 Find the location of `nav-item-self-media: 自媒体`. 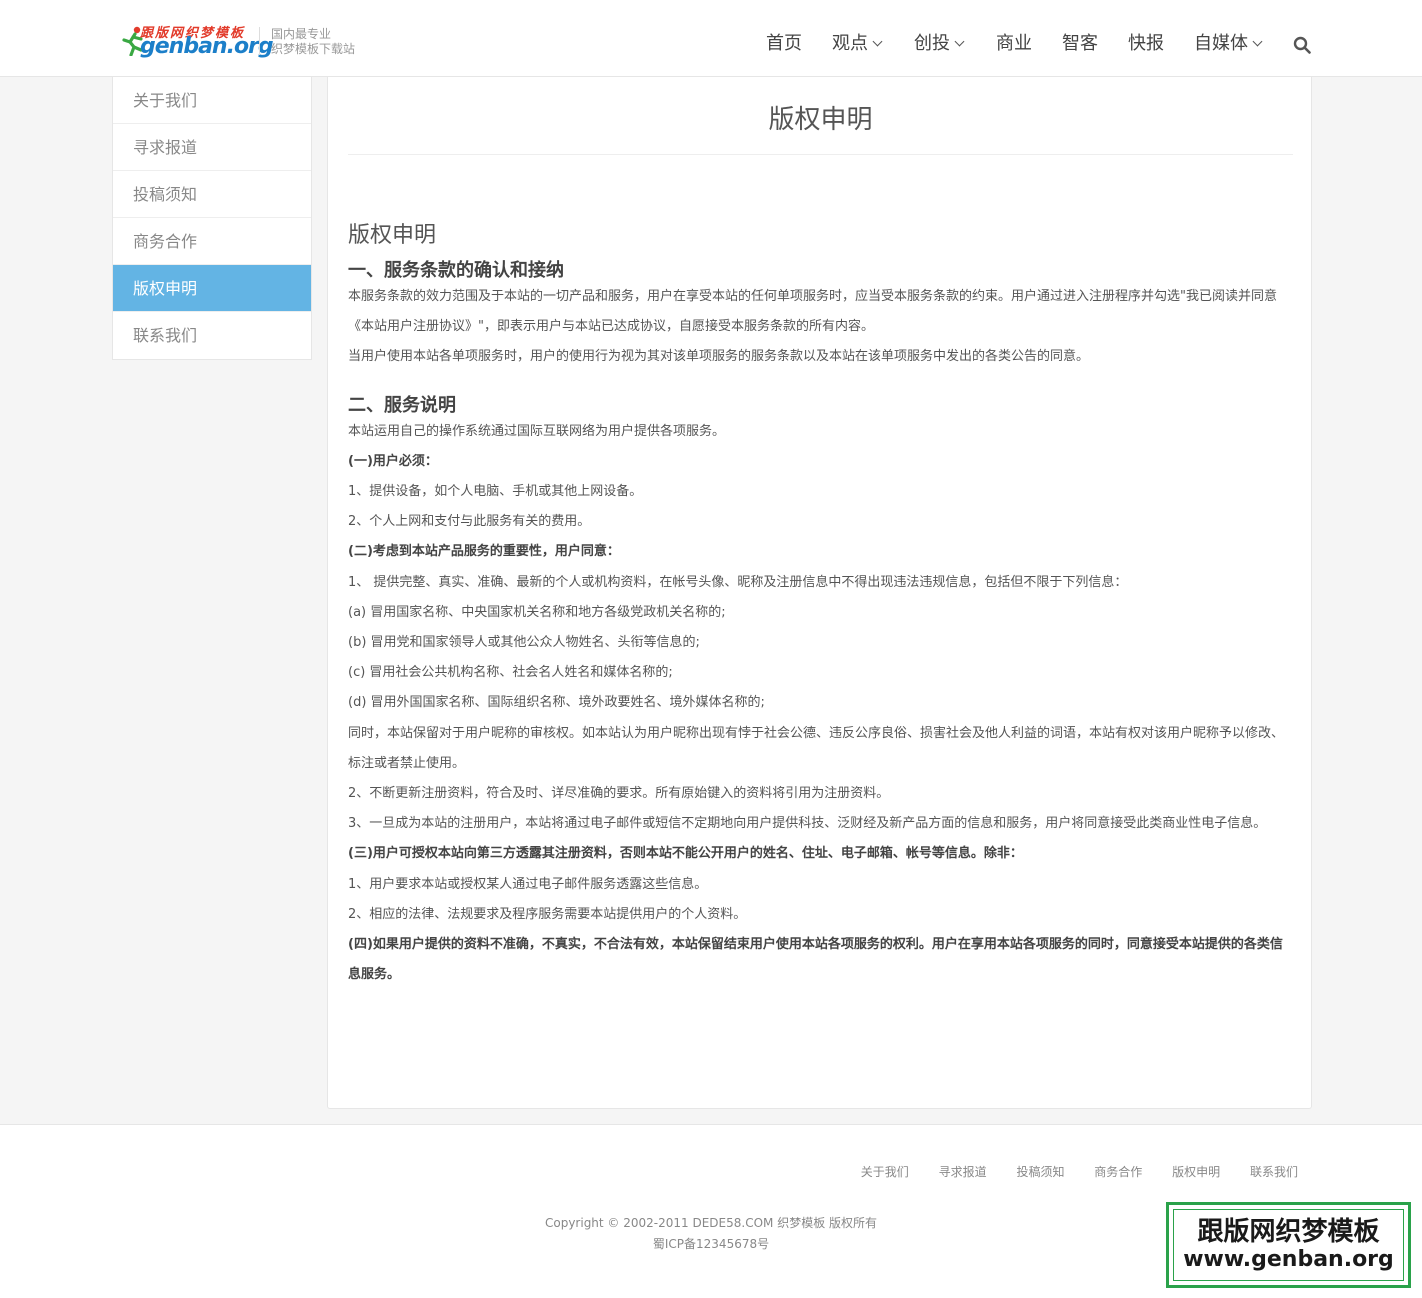

nav-item-self-media: 自媒体 is located at coordinates (1228, 44).